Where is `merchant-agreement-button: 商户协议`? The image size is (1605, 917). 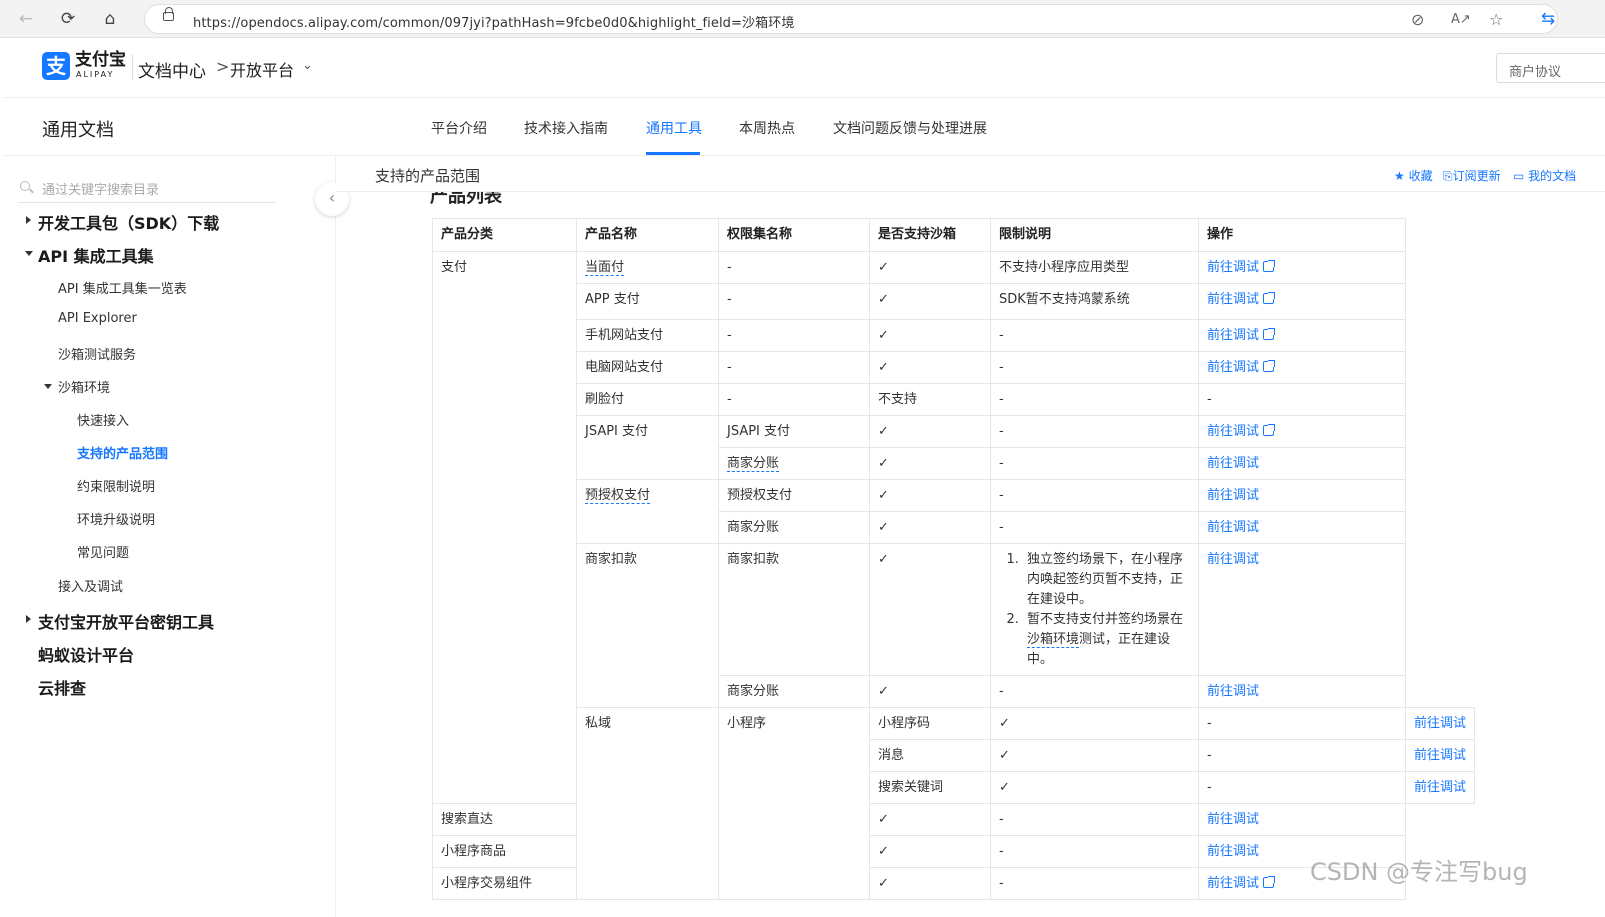 merchant-agreement-button: 商户协议 is located at coordinates (1550, 68).